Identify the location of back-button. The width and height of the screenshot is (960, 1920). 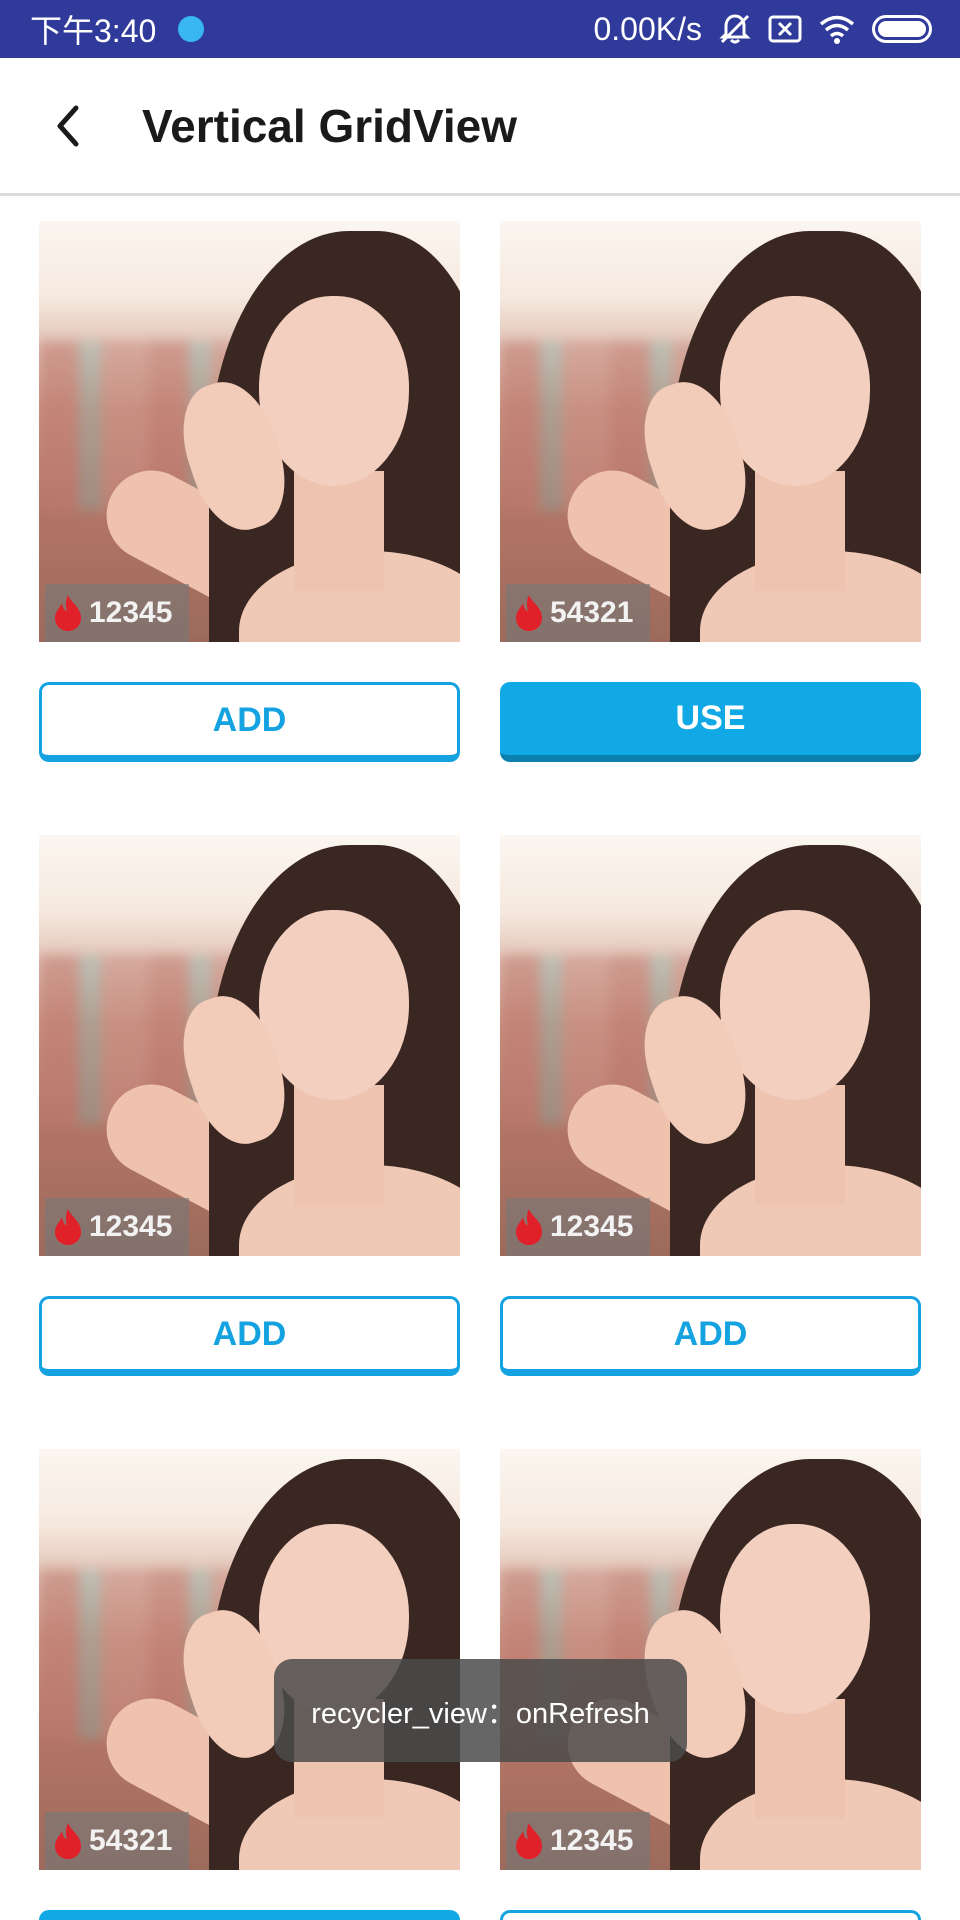
(68, 126).